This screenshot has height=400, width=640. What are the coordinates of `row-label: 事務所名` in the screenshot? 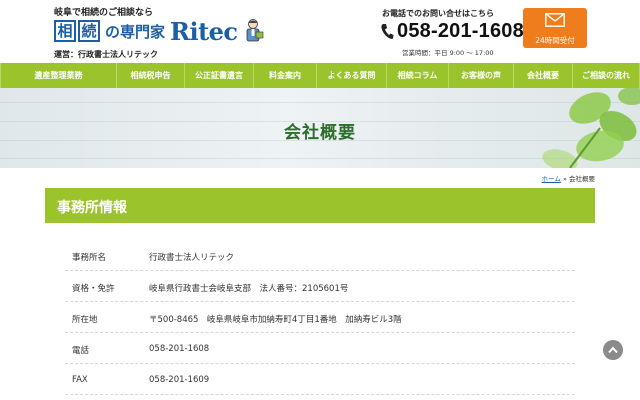 It's located at (89, 258).